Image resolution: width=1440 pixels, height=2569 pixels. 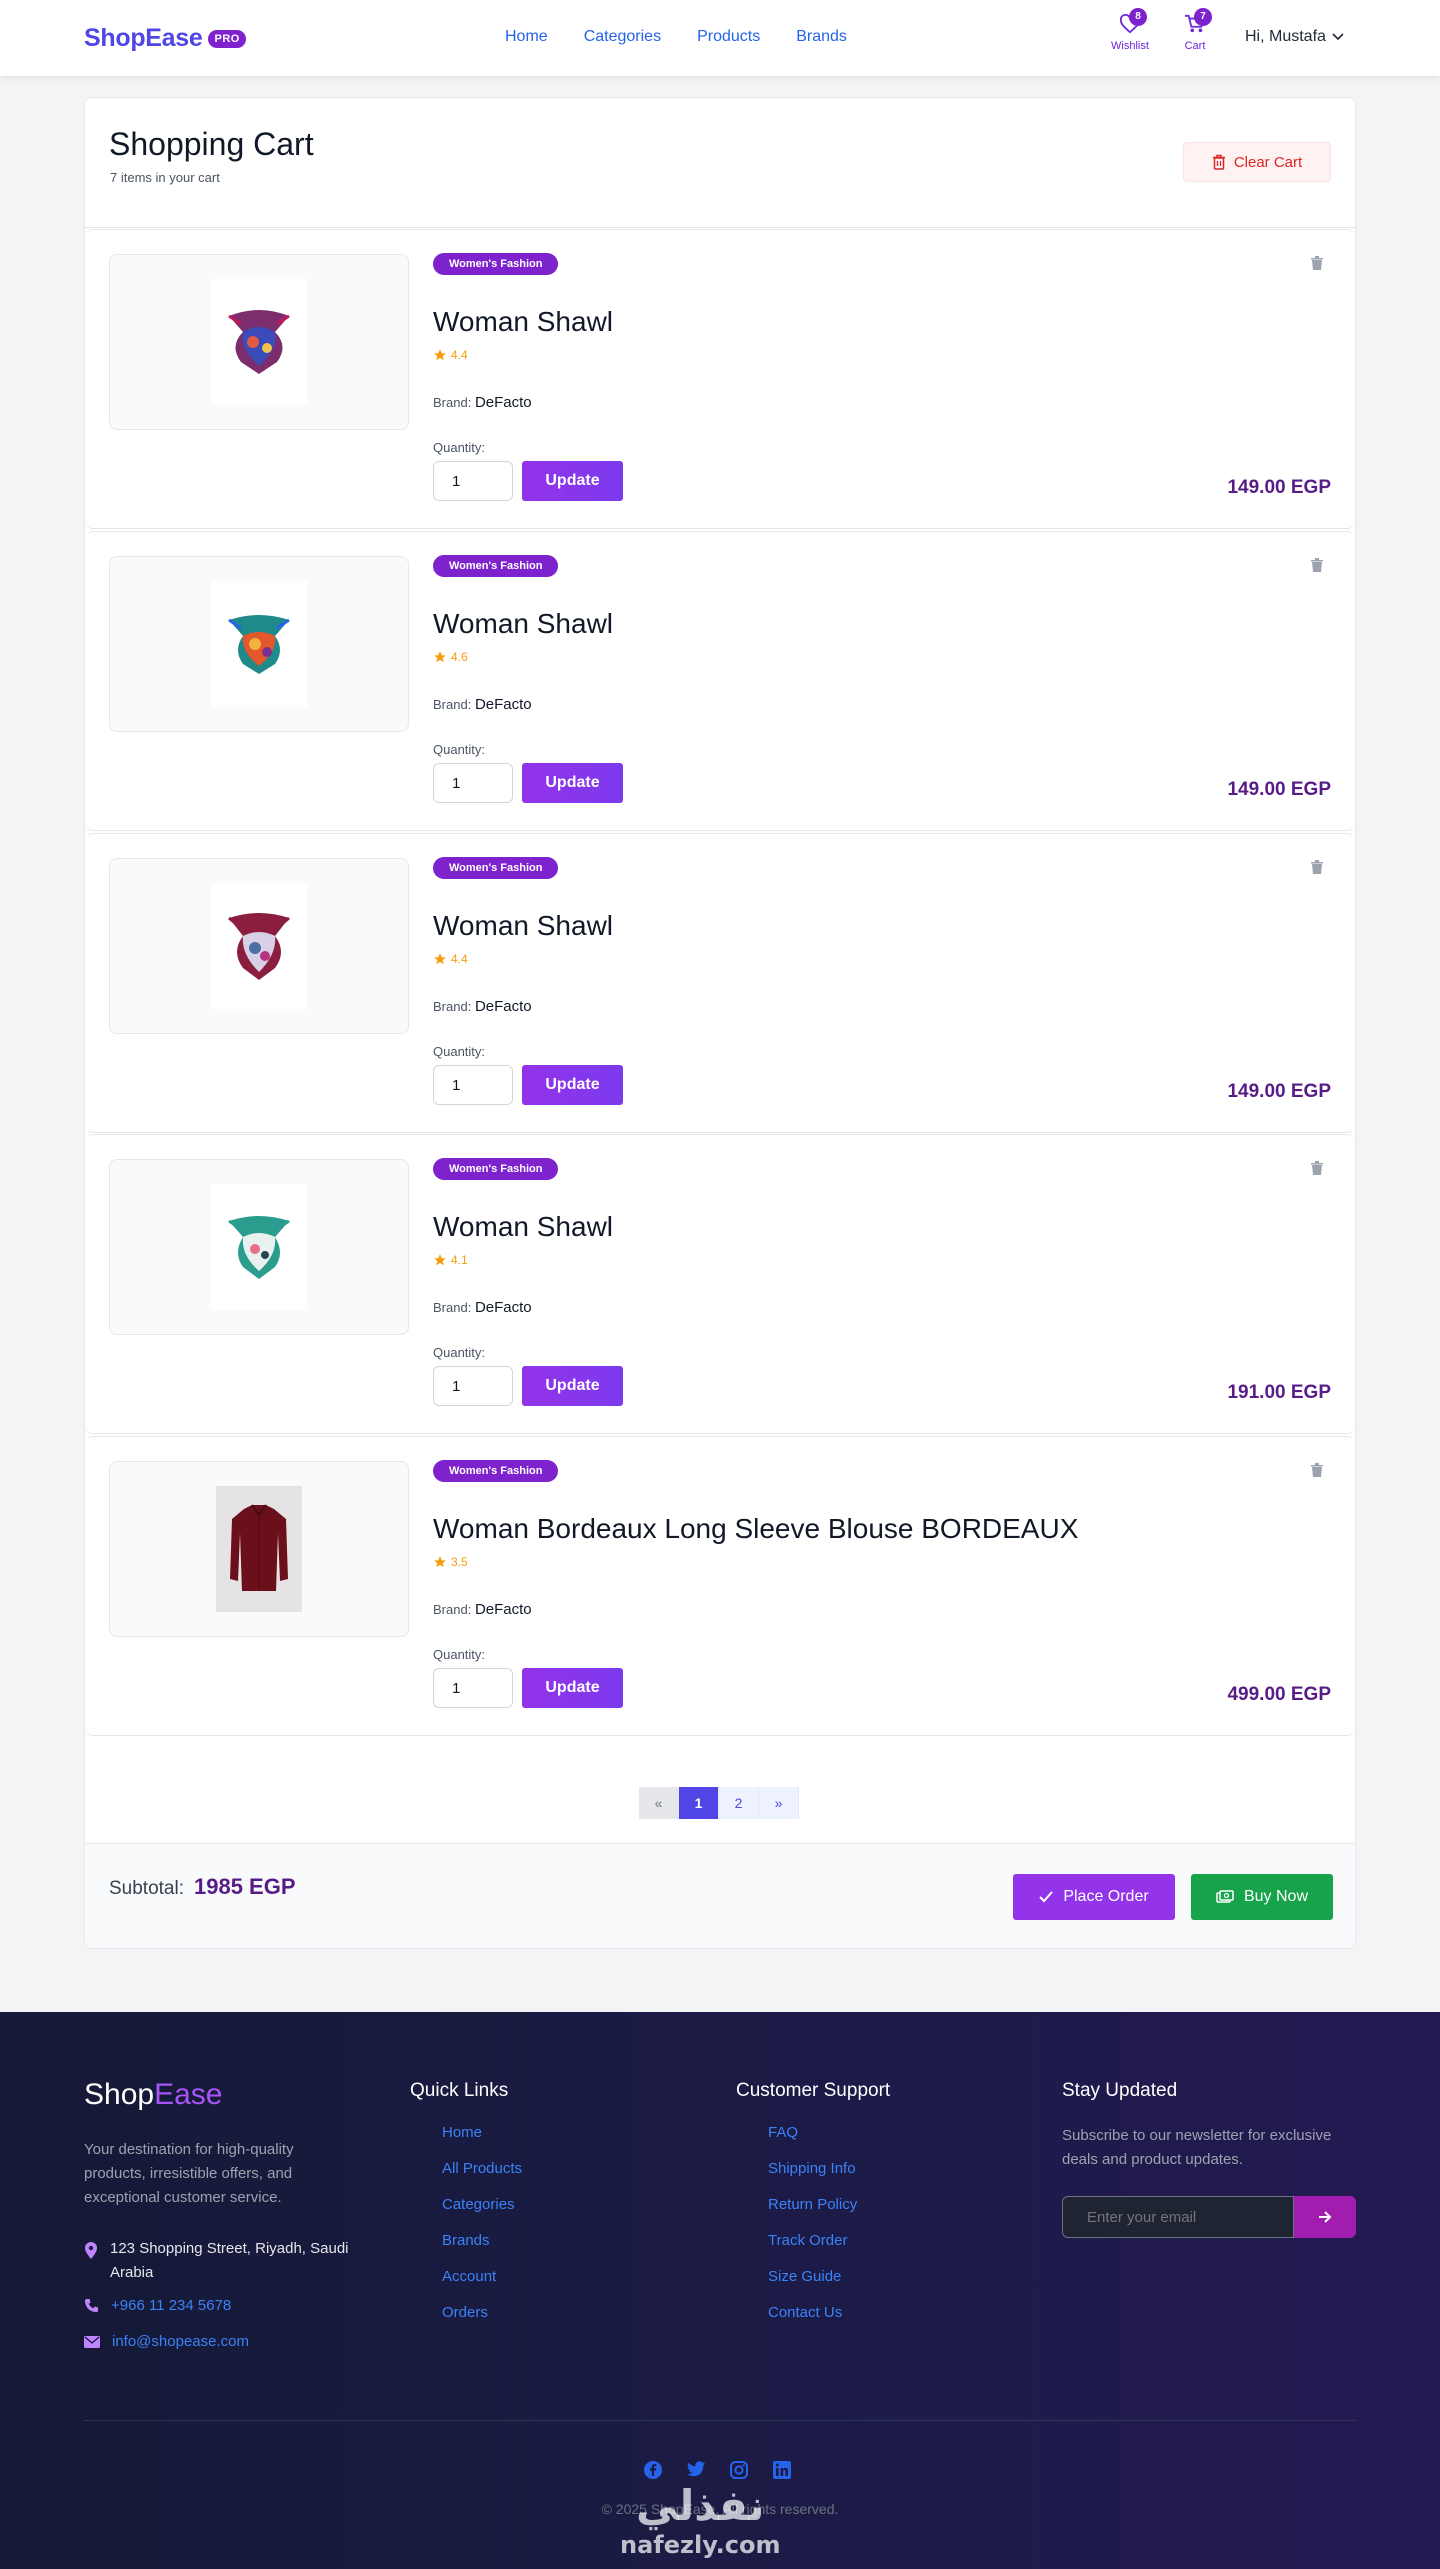 I want to click on nav-link-products: Products, so click(x=728, y=37).